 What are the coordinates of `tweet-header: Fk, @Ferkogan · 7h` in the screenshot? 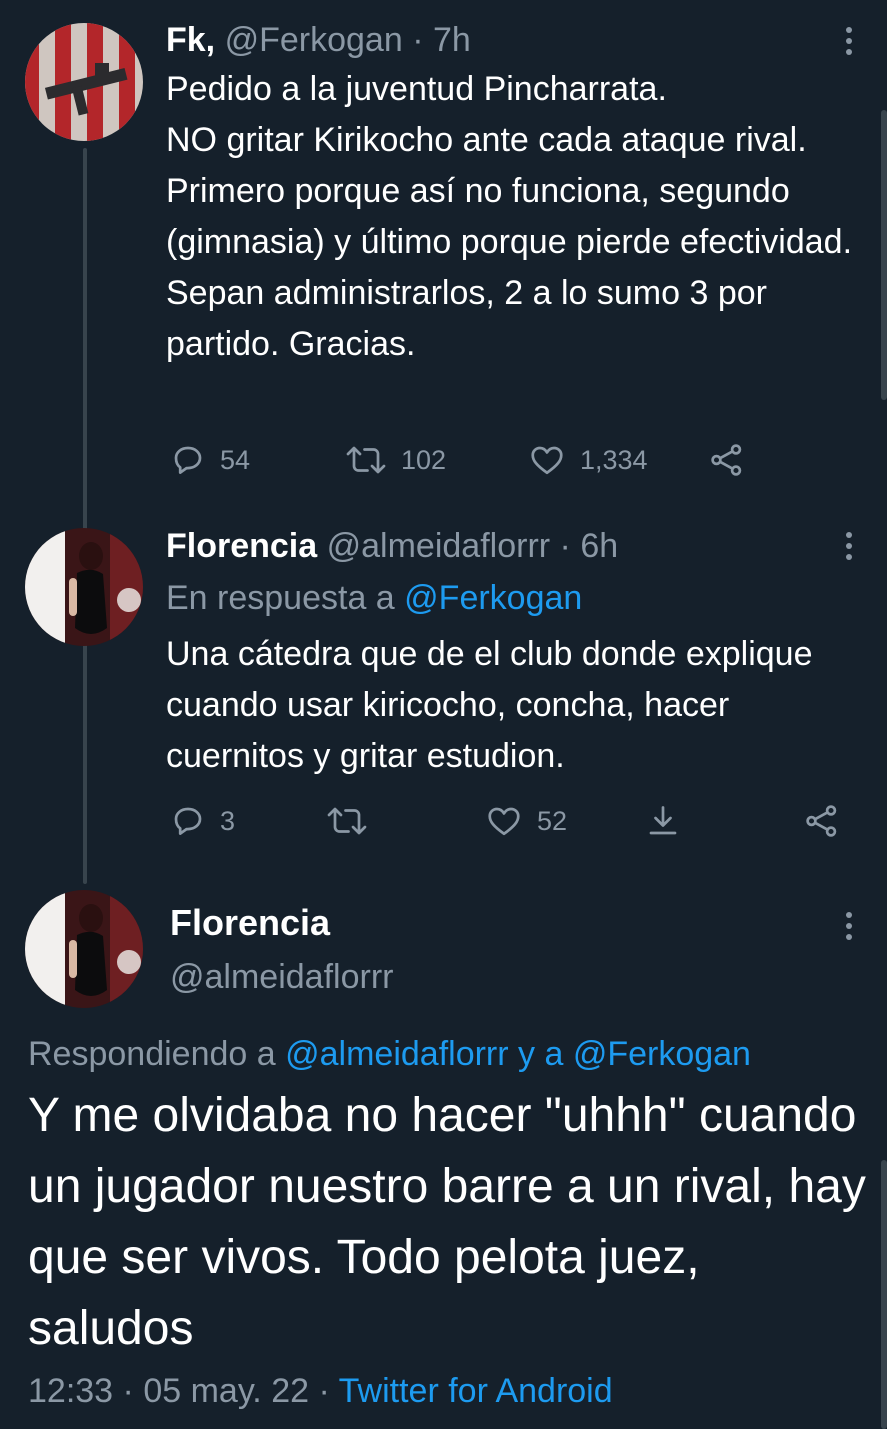 It's located at (318, 40).